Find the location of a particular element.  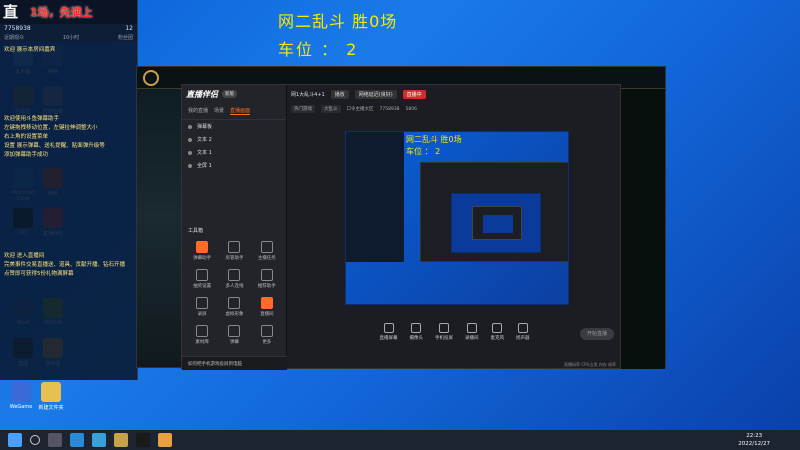

nested-preview is located at coordinates (496, 223).